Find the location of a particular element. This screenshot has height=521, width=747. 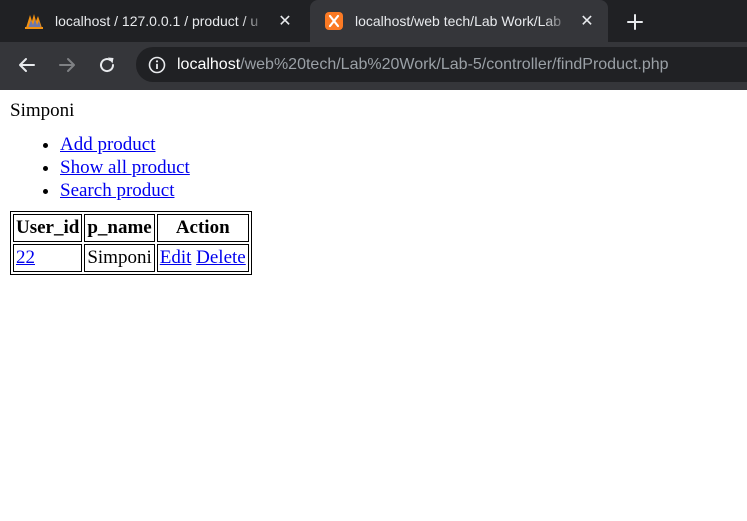

delete-link: Delete is located at coordinates (221, 257).